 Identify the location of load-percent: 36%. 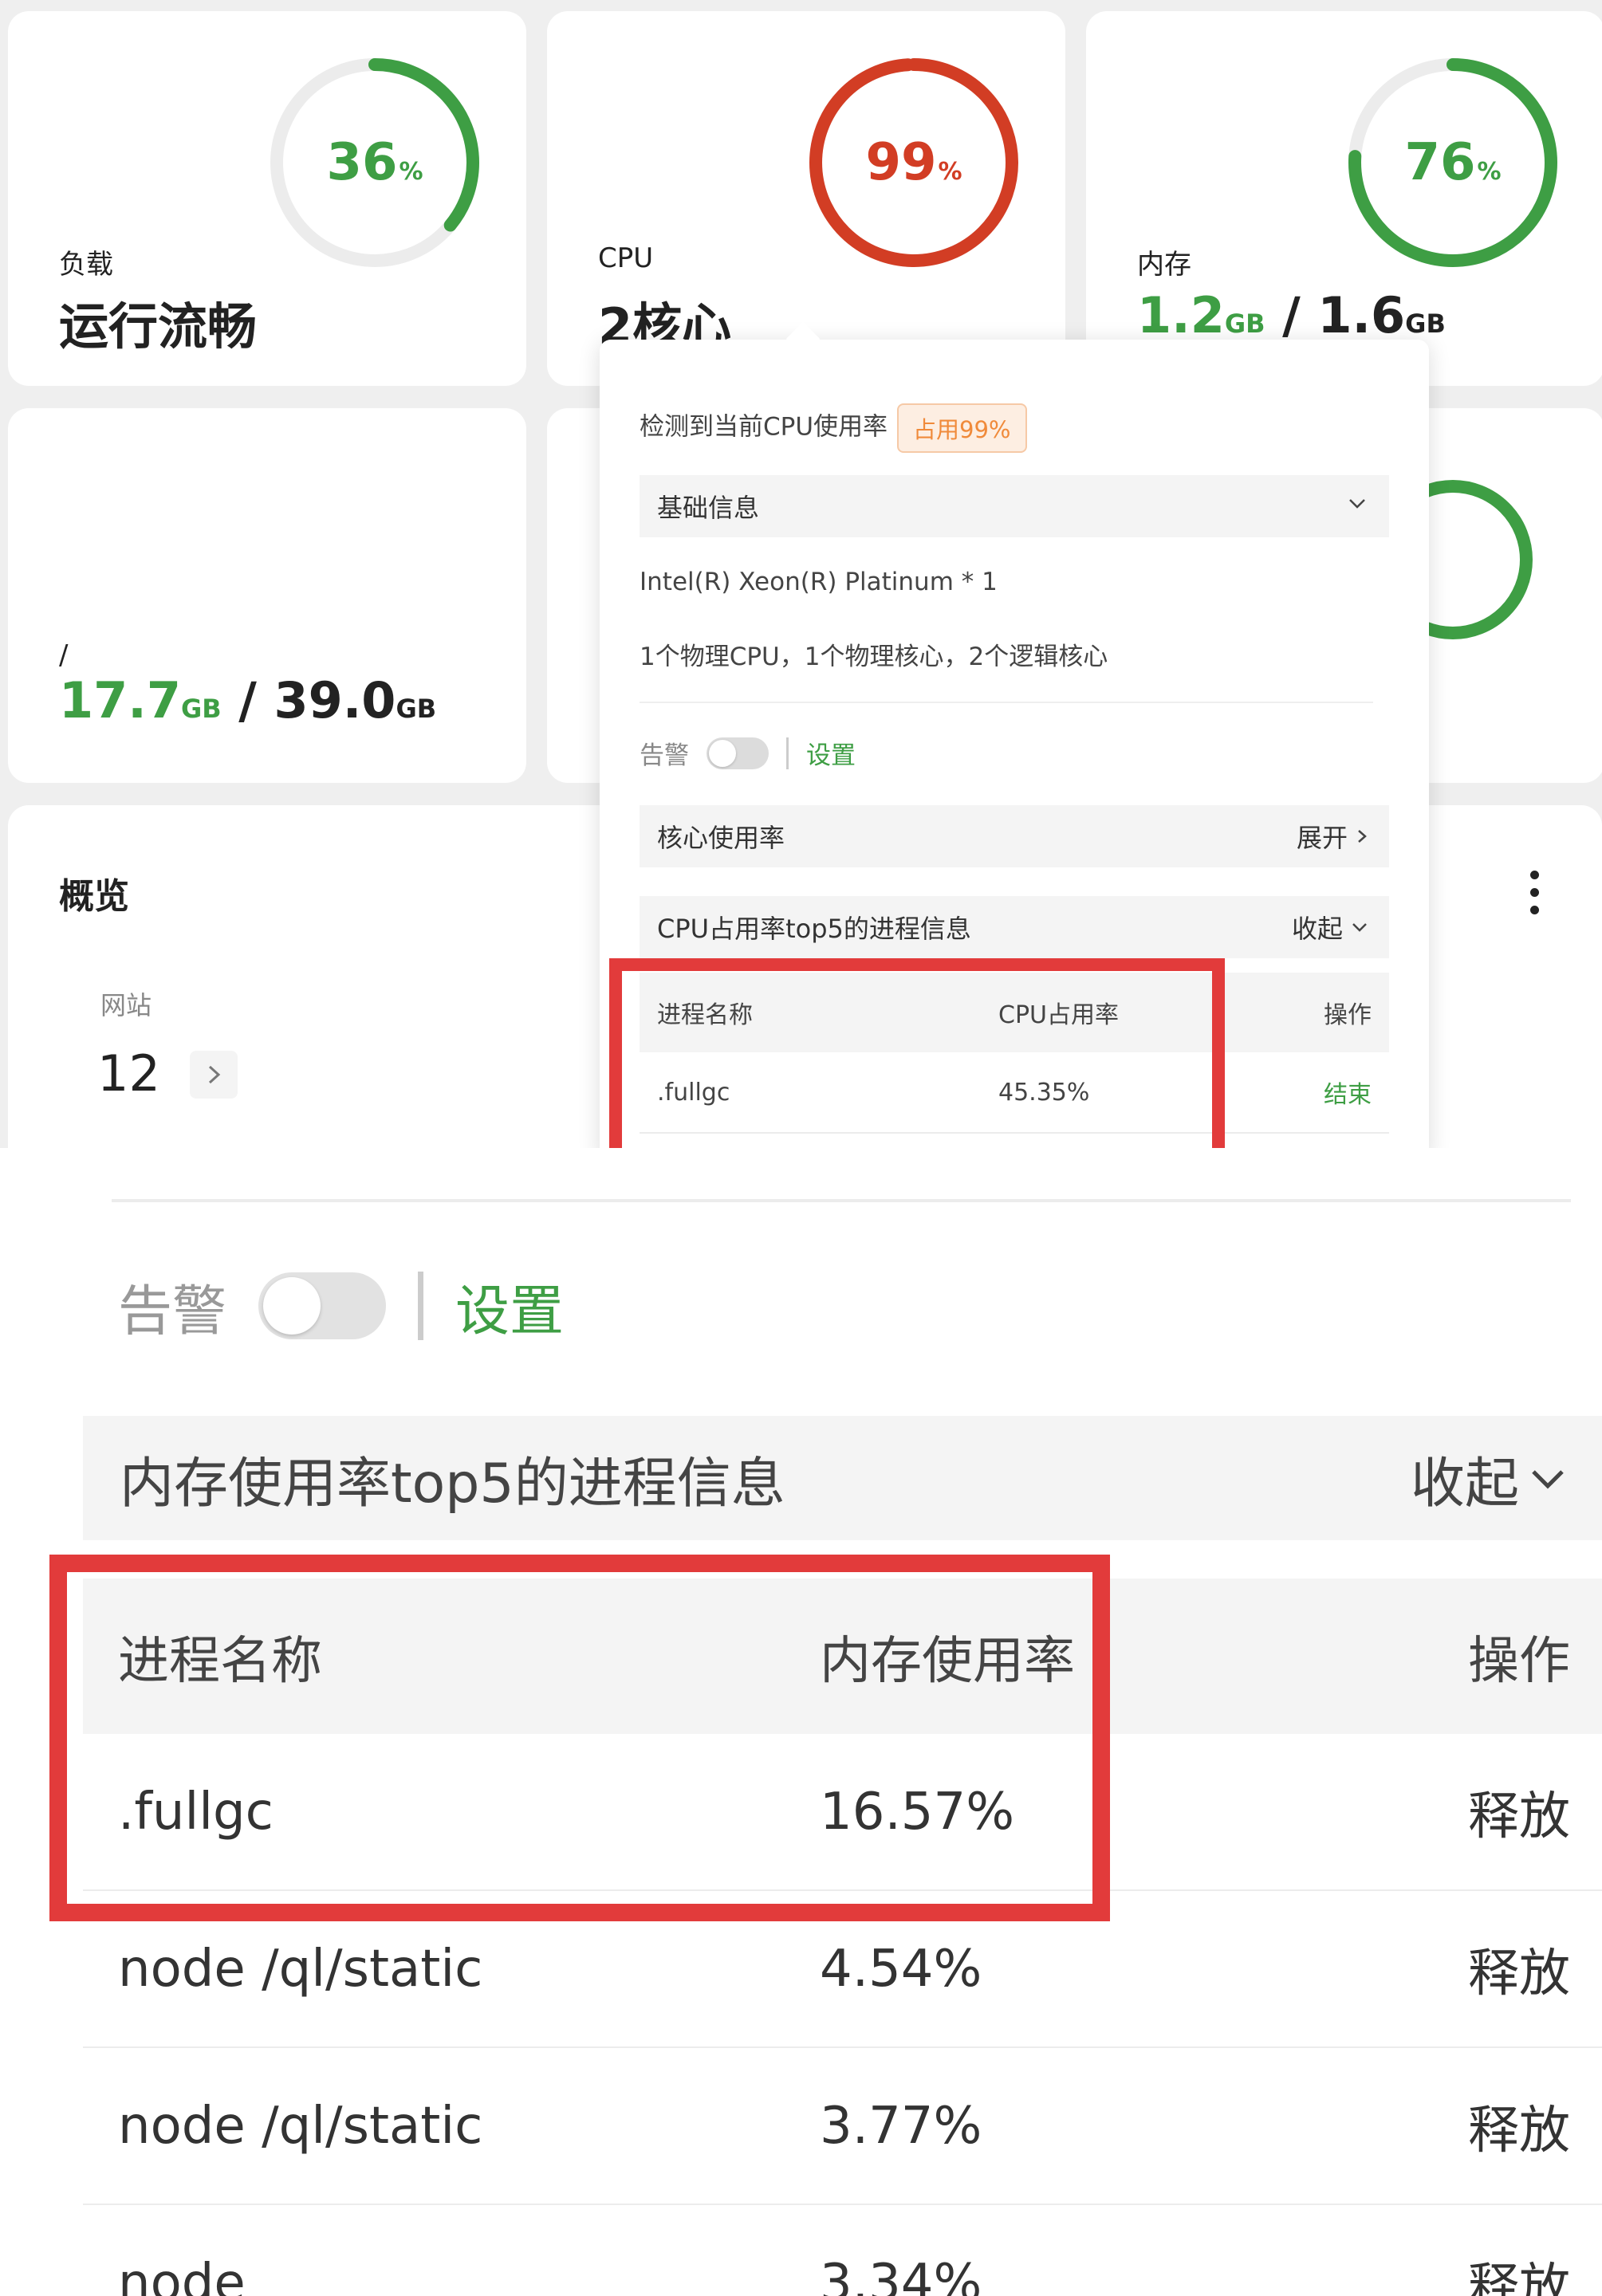
(374, 162).